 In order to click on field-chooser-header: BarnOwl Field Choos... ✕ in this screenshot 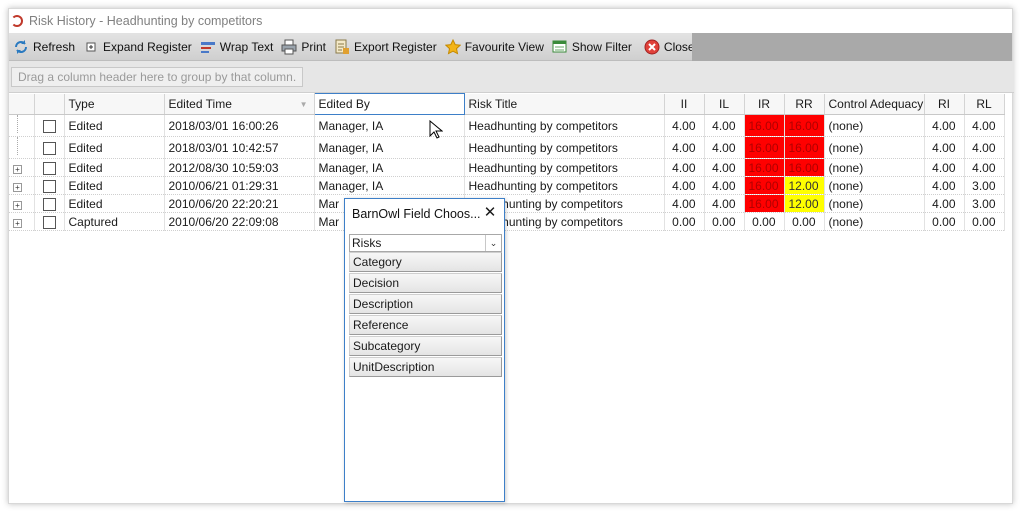, I will do `click(424, 214)`.